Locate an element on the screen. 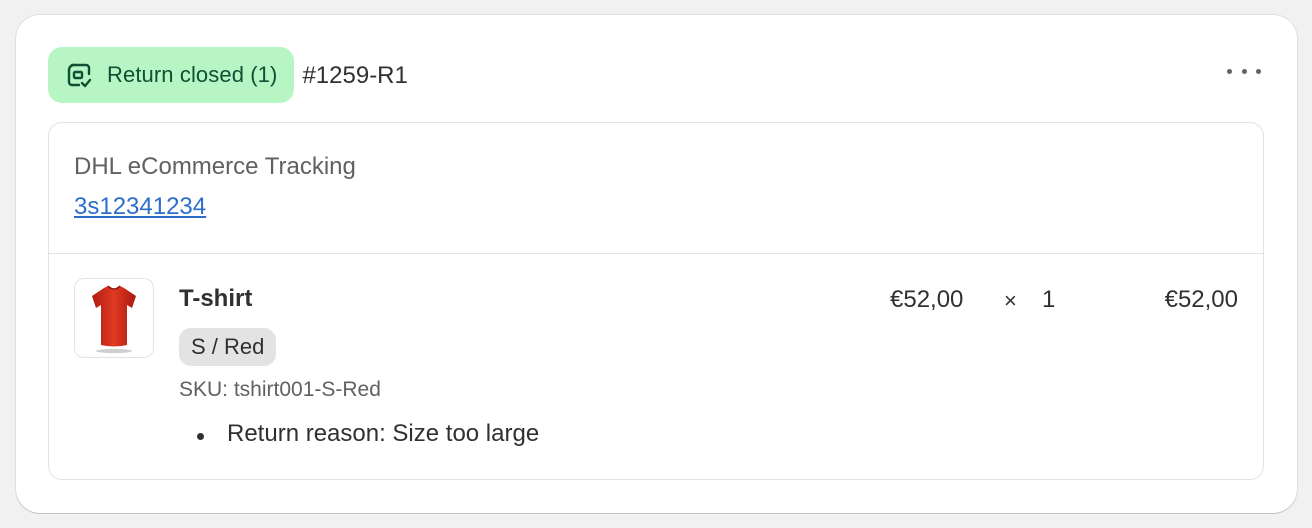 The image size is (1312, 528). return-box-check-icon is located at coordinates (79, 75).